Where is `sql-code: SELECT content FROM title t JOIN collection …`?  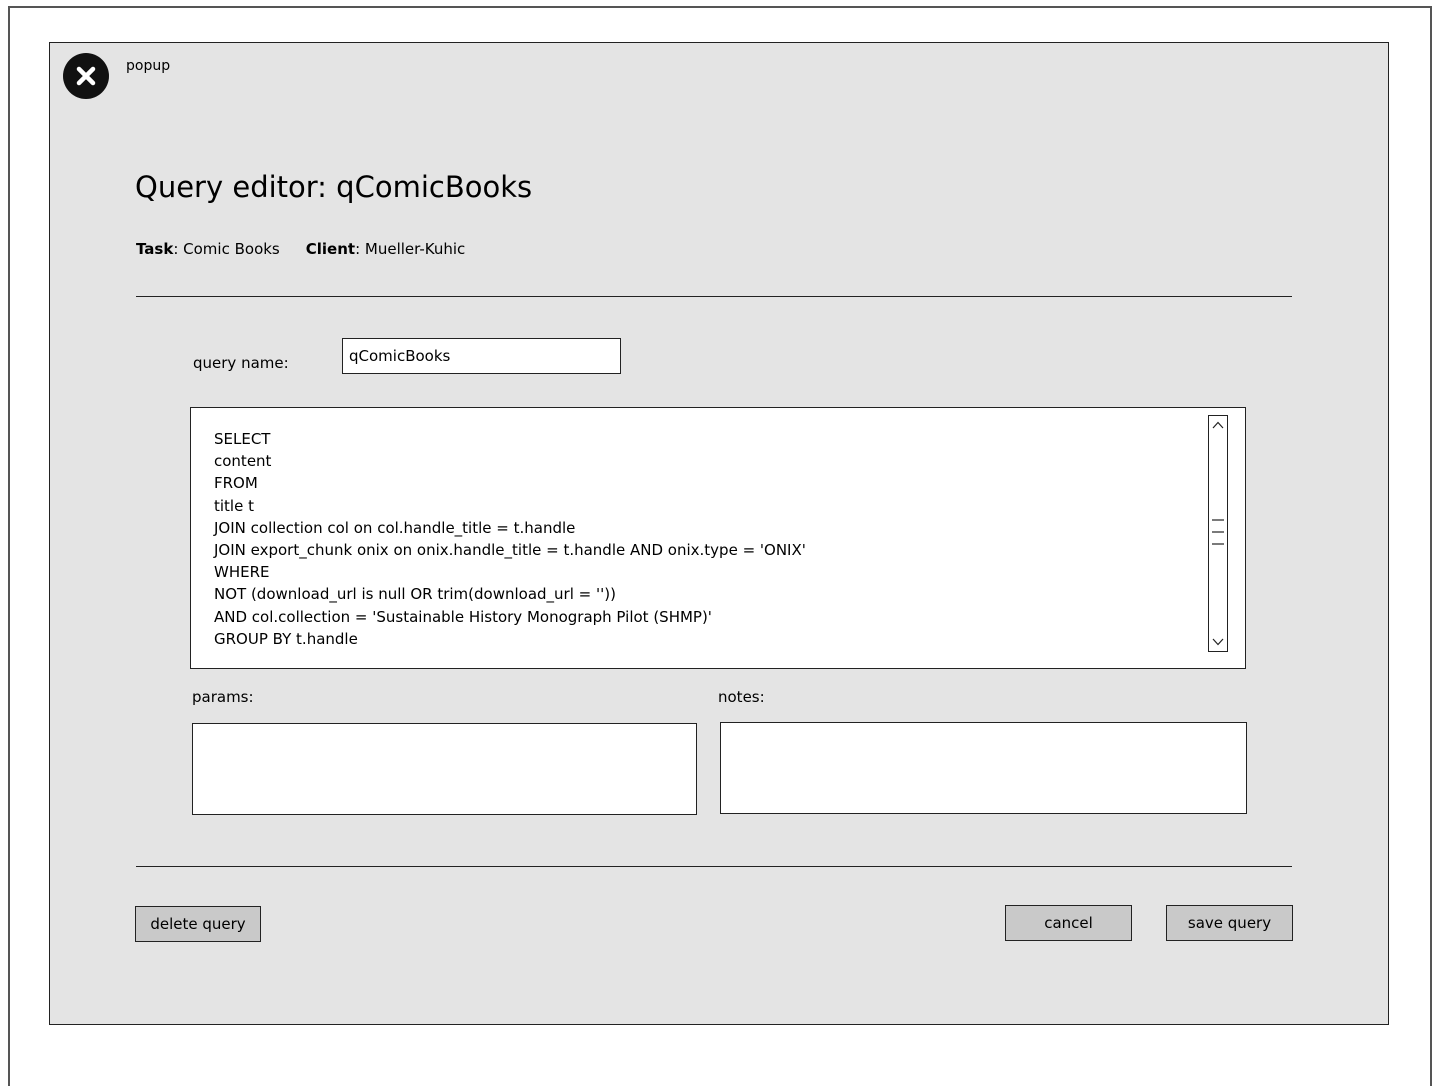 sql-code: SELECT content FROM title t JOIN collection … is located at coordinates (510, 539).